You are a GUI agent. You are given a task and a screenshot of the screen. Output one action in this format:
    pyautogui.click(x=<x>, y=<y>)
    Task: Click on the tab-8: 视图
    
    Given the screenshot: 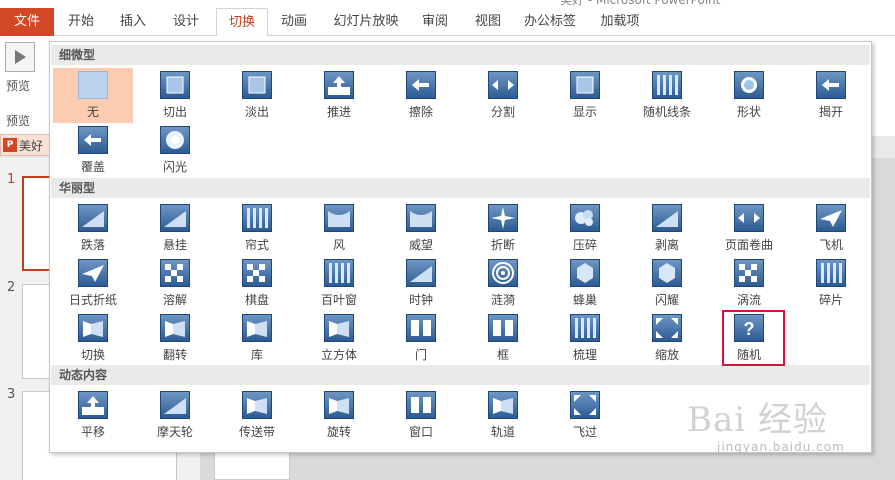 What is the action you would take?
    pyautogui.click(x=488, y=22)
    